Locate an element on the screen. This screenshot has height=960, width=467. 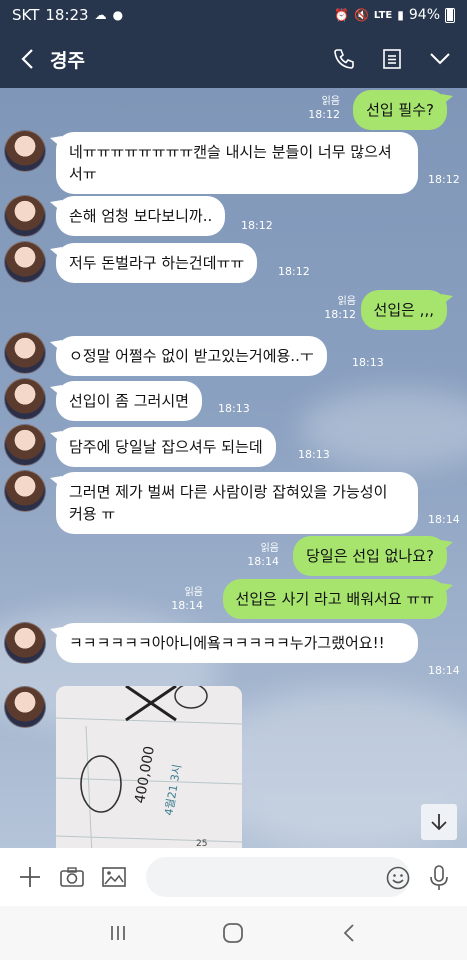
add-icon is located at coordinates (30, 877).